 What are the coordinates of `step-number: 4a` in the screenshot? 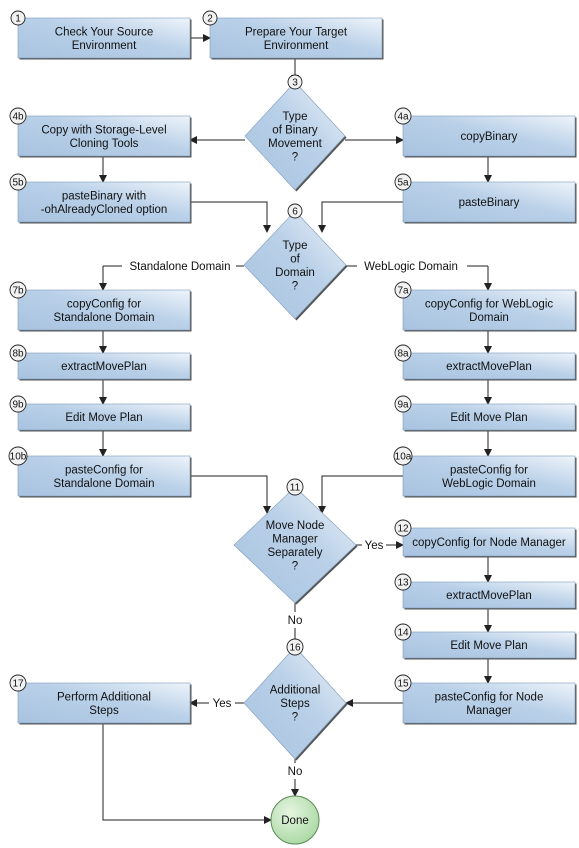 It's located at (403, 117).